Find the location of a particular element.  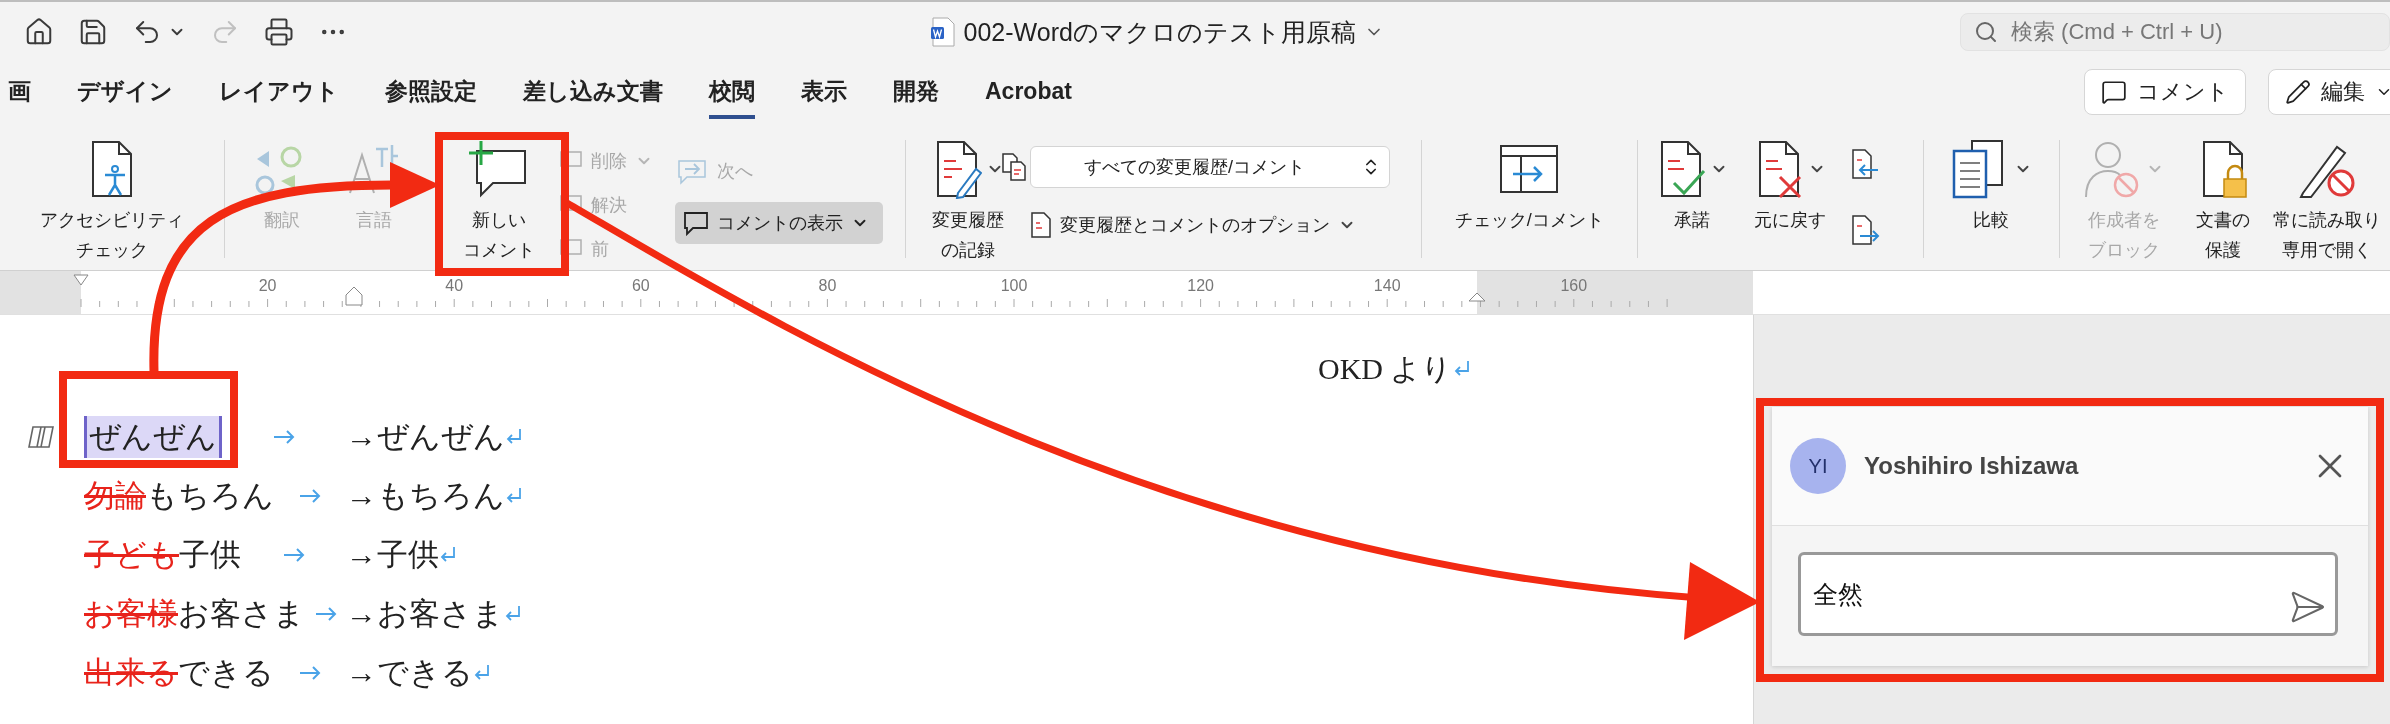

body-text: OKD より is located at coordinates (1385, 368).